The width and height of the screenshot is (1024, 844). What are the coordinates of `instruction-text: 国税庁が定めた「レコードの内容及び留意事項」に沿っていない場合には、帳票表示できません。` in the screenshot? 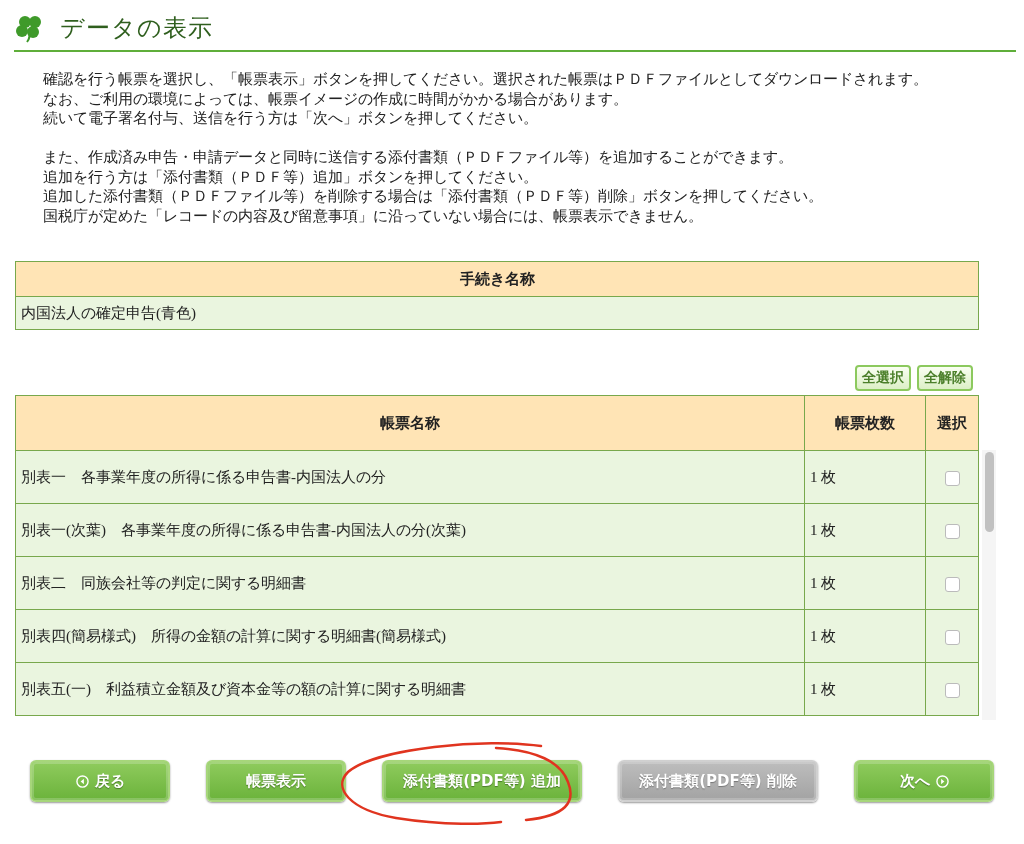 It's located at (373, 215).